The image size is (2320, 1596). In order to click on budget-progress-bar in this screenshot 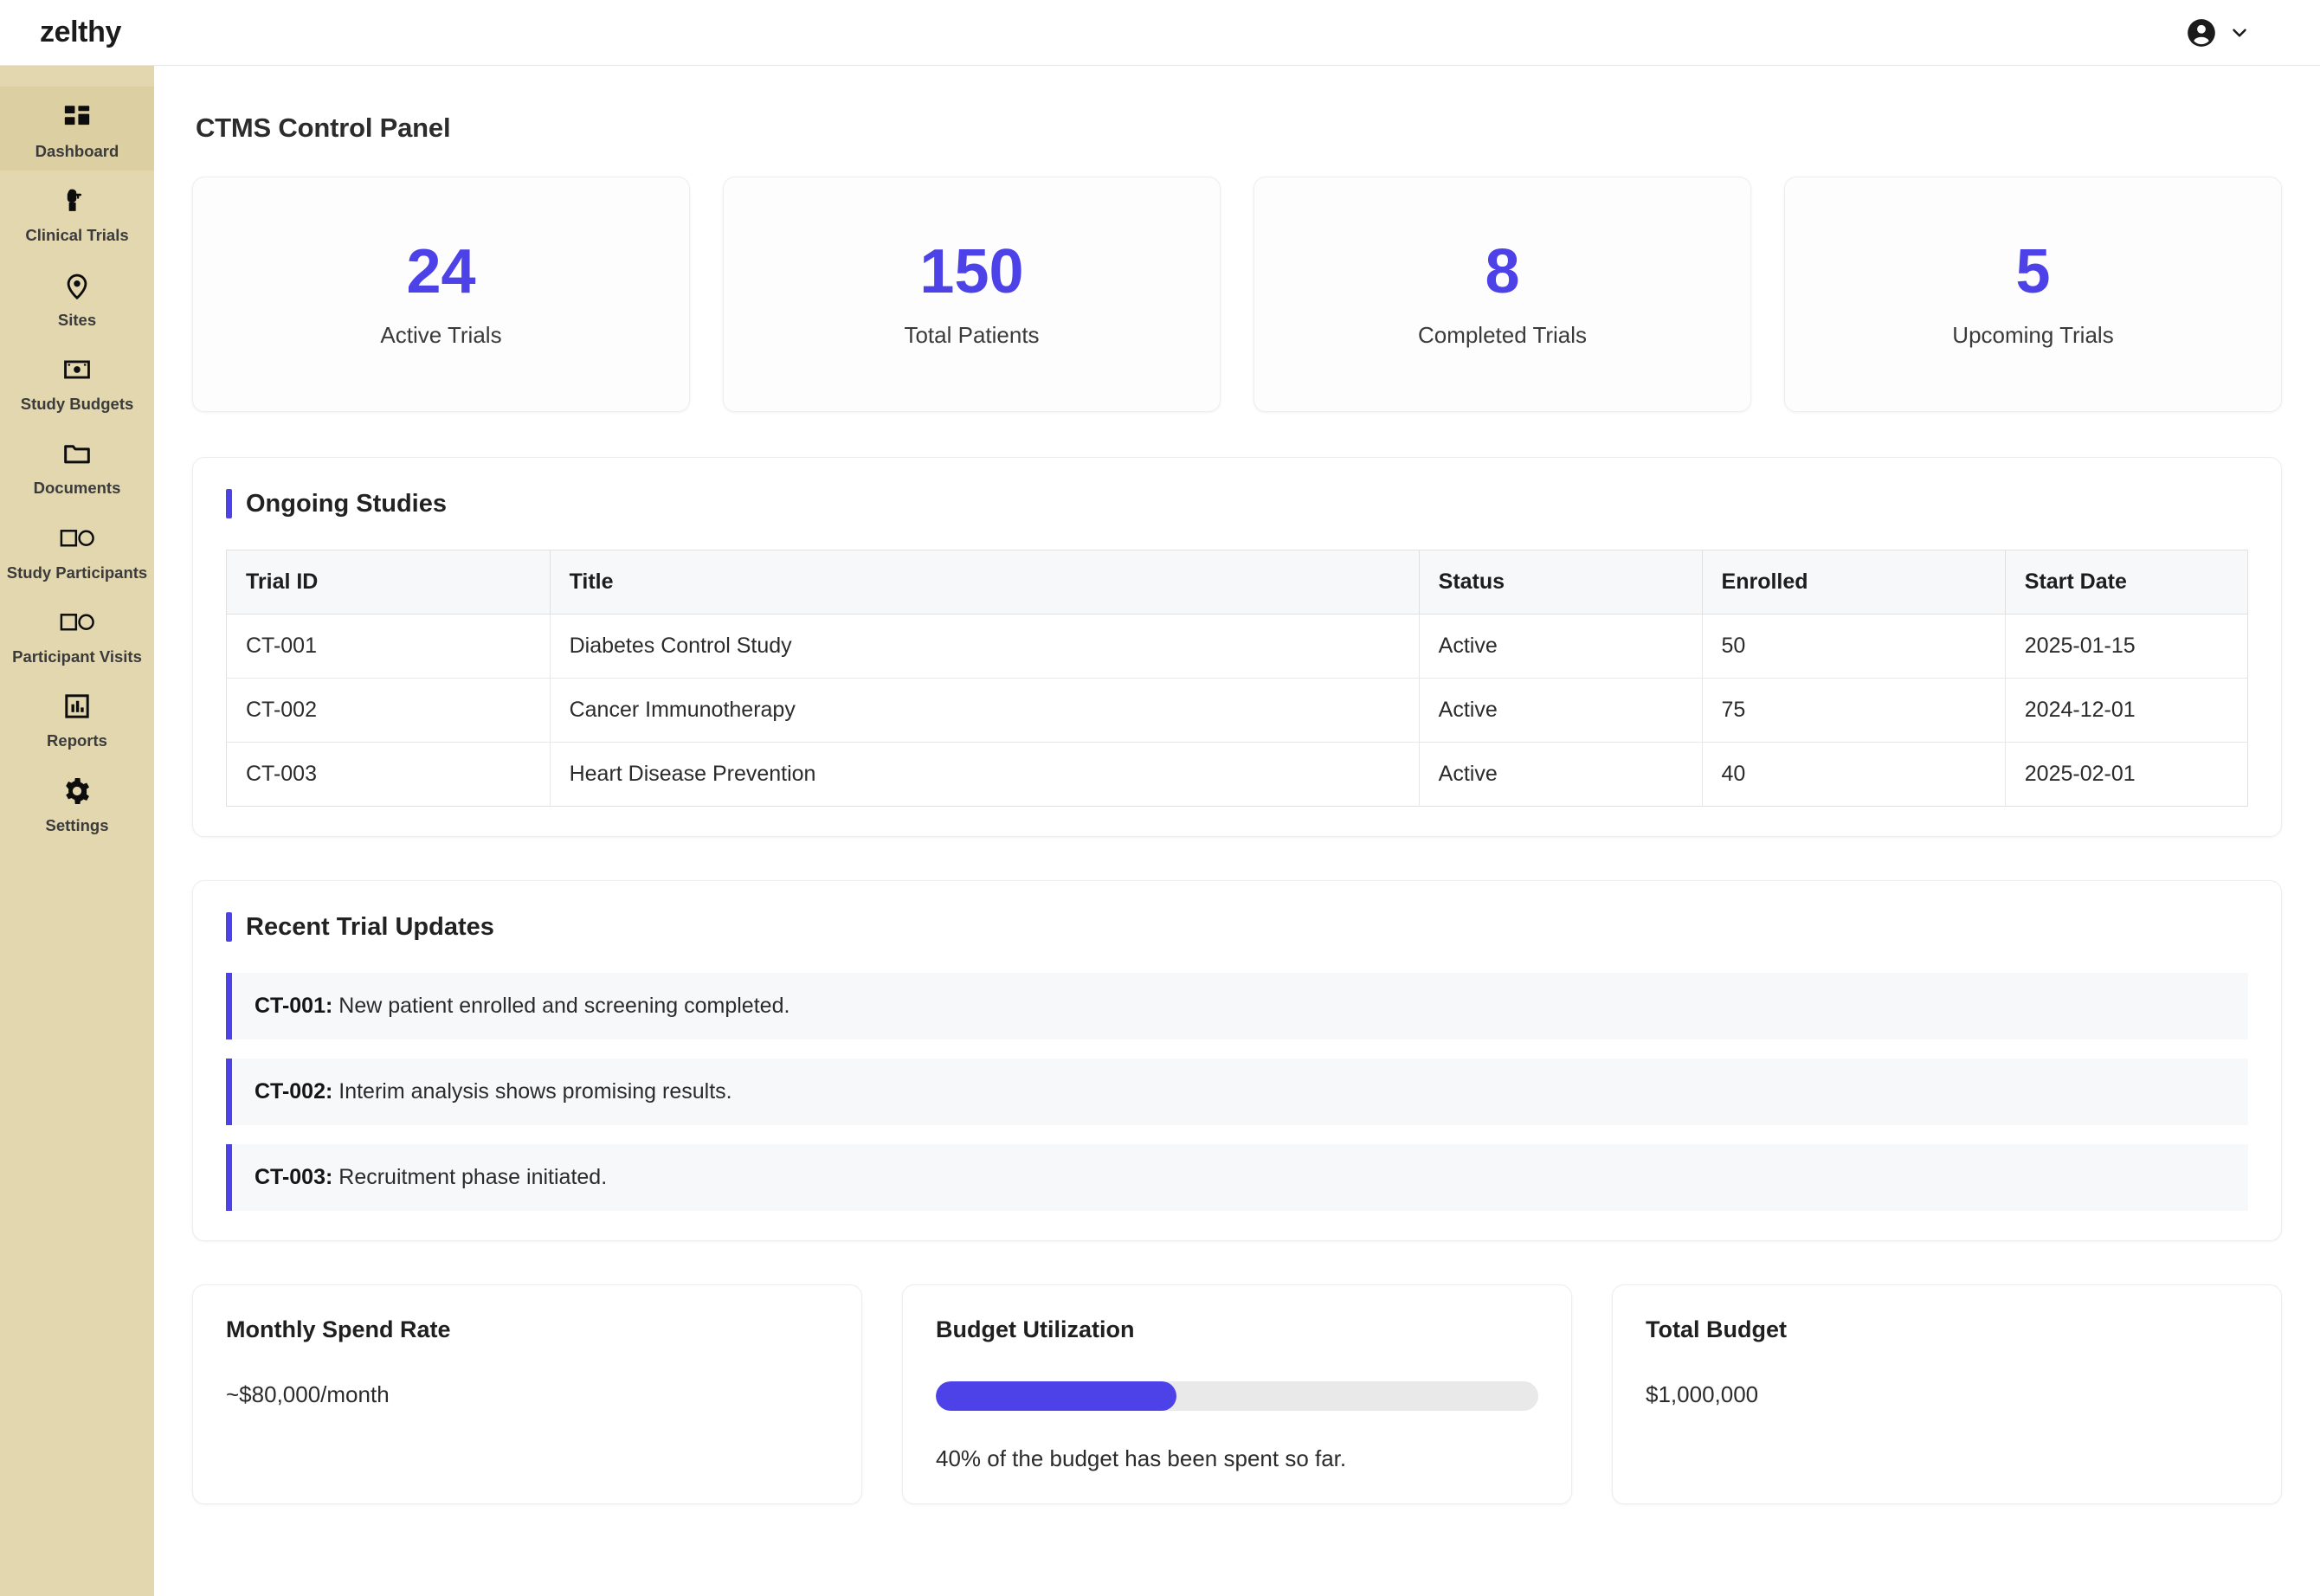, I will do `click(1237, 1396)`.